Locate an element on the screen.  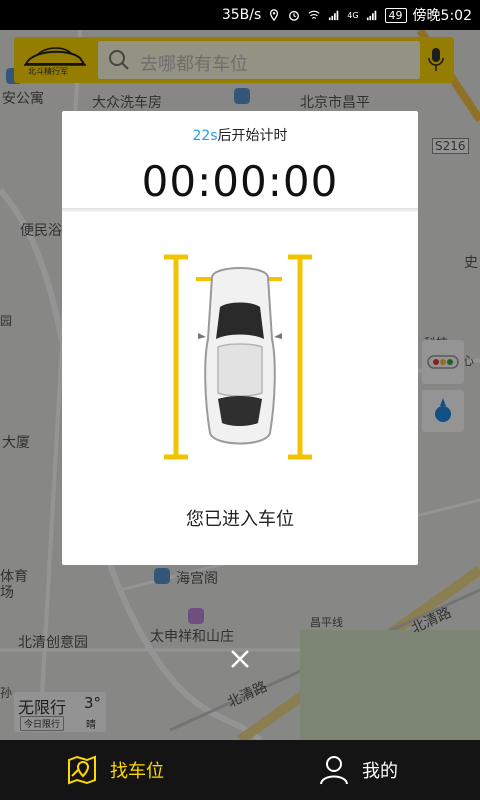
nav-mine-label: 我的 is located at coordinates (380, 771).